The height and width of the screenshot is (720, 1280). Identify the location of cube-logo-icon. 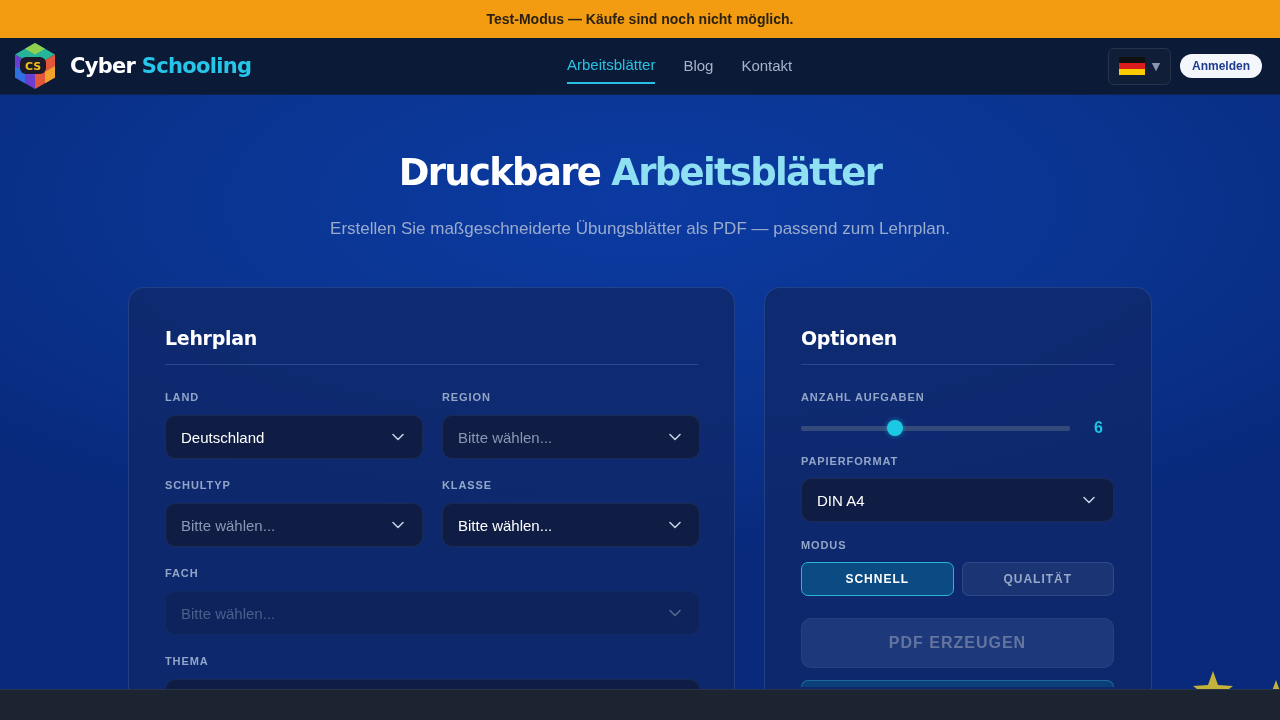
(35, 66).